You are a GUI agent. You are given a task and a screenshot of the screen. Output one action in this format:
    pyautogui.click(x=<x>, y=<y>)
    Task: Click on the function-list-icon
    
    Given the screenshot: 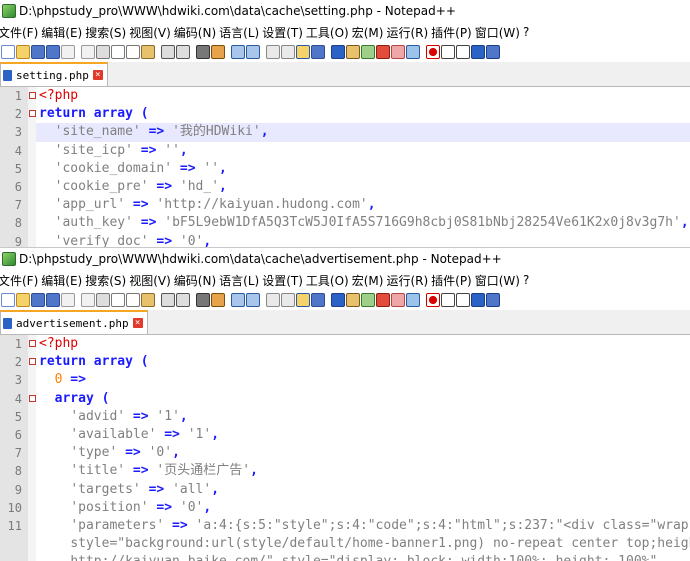 What is the action you would take?
    pyautogui.click(x=383, y=52)
    